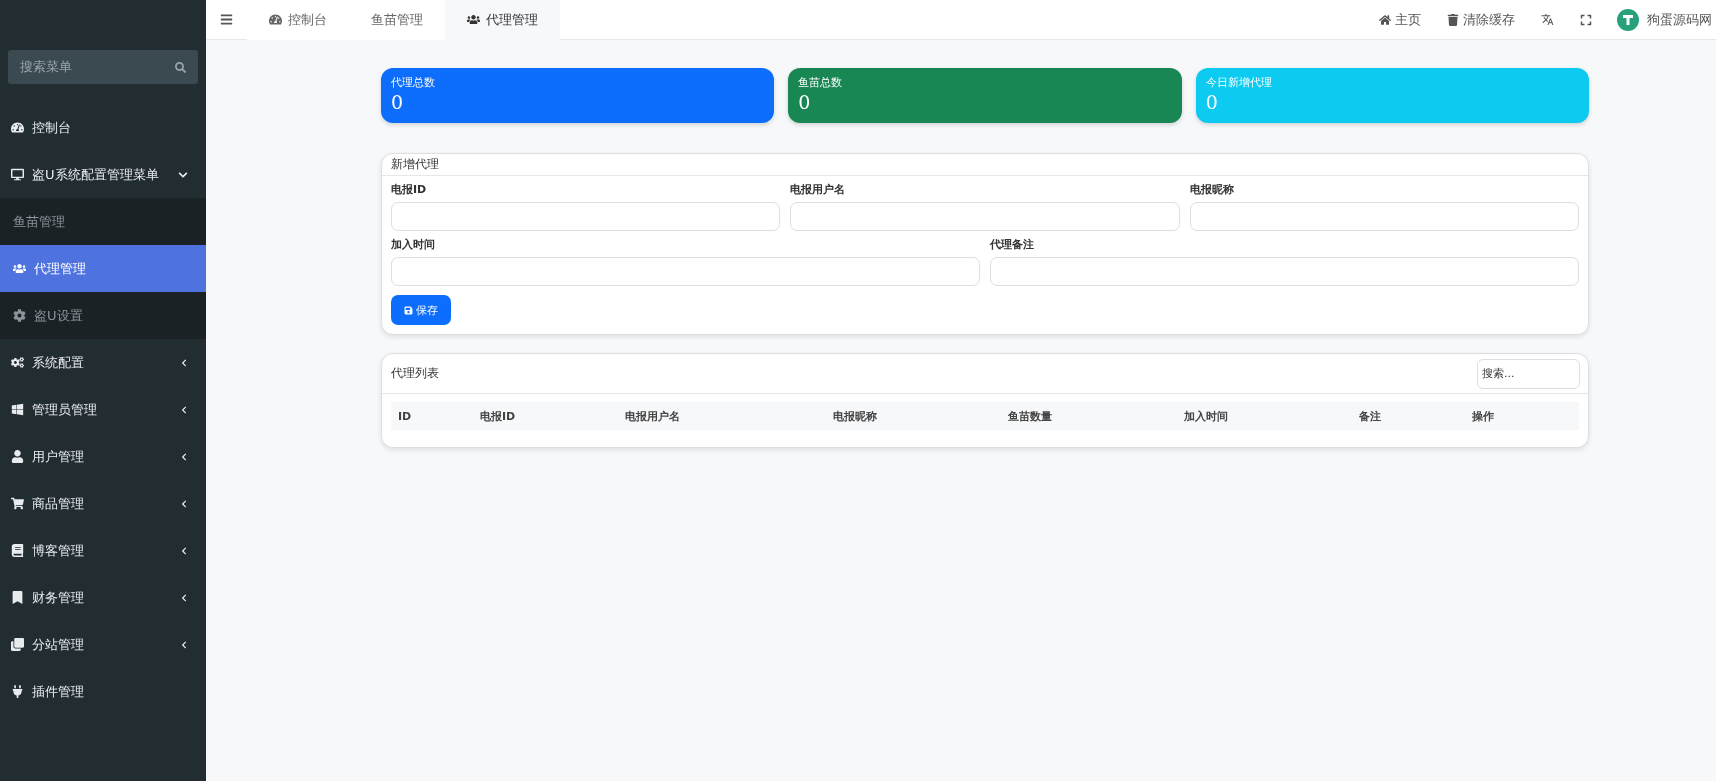 This screenshot has height=781, width=1716. What do you see at coordinates (103, 644) in the screenshot?
I see `sidebar-item: 分站管理` at bounding box center [103, 644].